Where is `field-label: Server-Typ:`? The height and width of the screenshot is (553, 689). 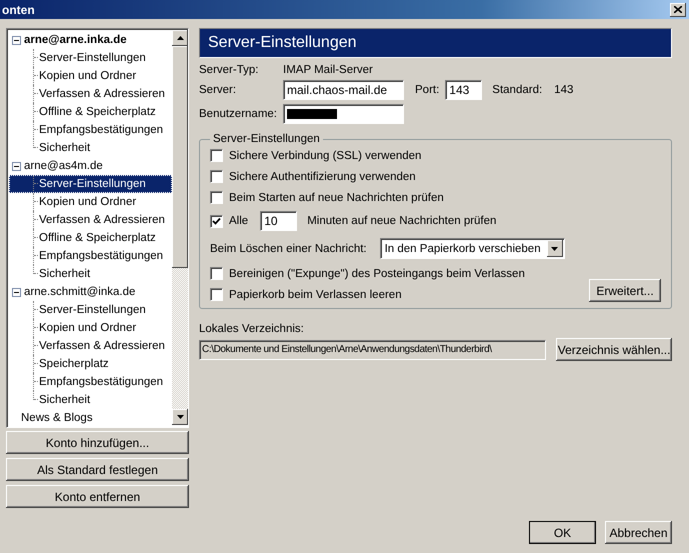
field-label: Server-Typ: is located at coordinates (229, 70).